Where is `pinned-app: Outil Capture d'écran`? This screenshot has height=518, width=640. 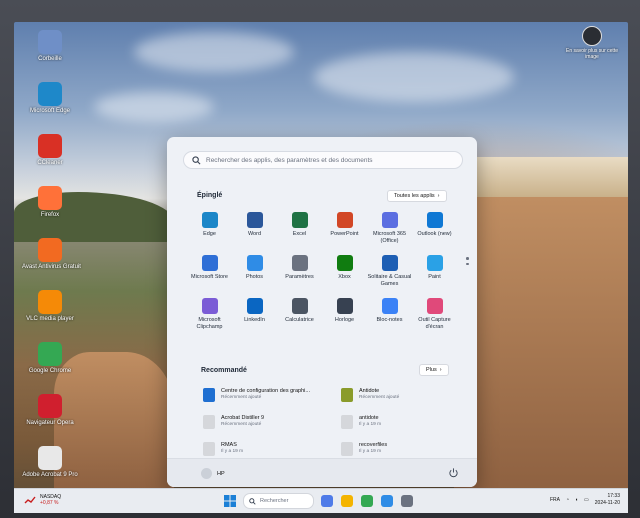 pinned-app: Outil Capture d'écran is located at coordinates (434, 314).